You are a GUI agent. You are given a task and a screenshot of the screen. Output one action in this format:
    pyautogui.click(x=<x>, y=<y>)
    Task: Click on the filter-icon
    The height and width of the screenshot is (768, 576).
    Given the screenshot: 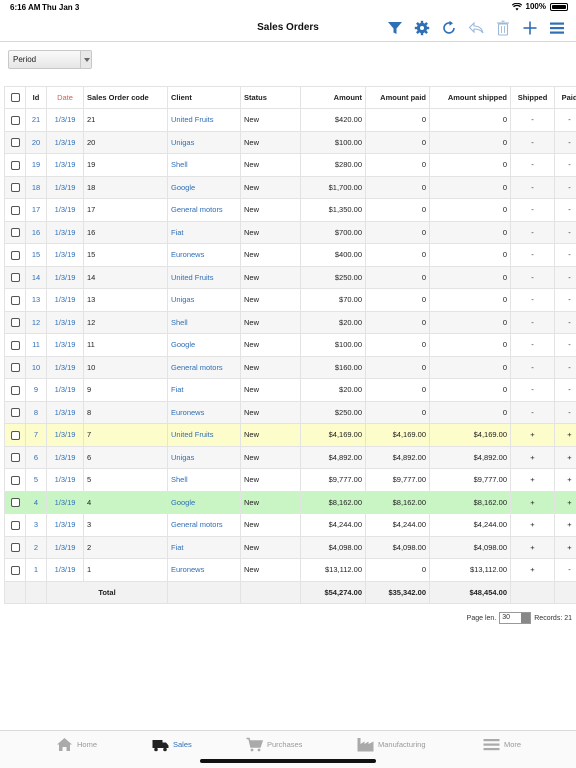 What is the action you would take?
    pyautogui.click(x=395, y=28)
    